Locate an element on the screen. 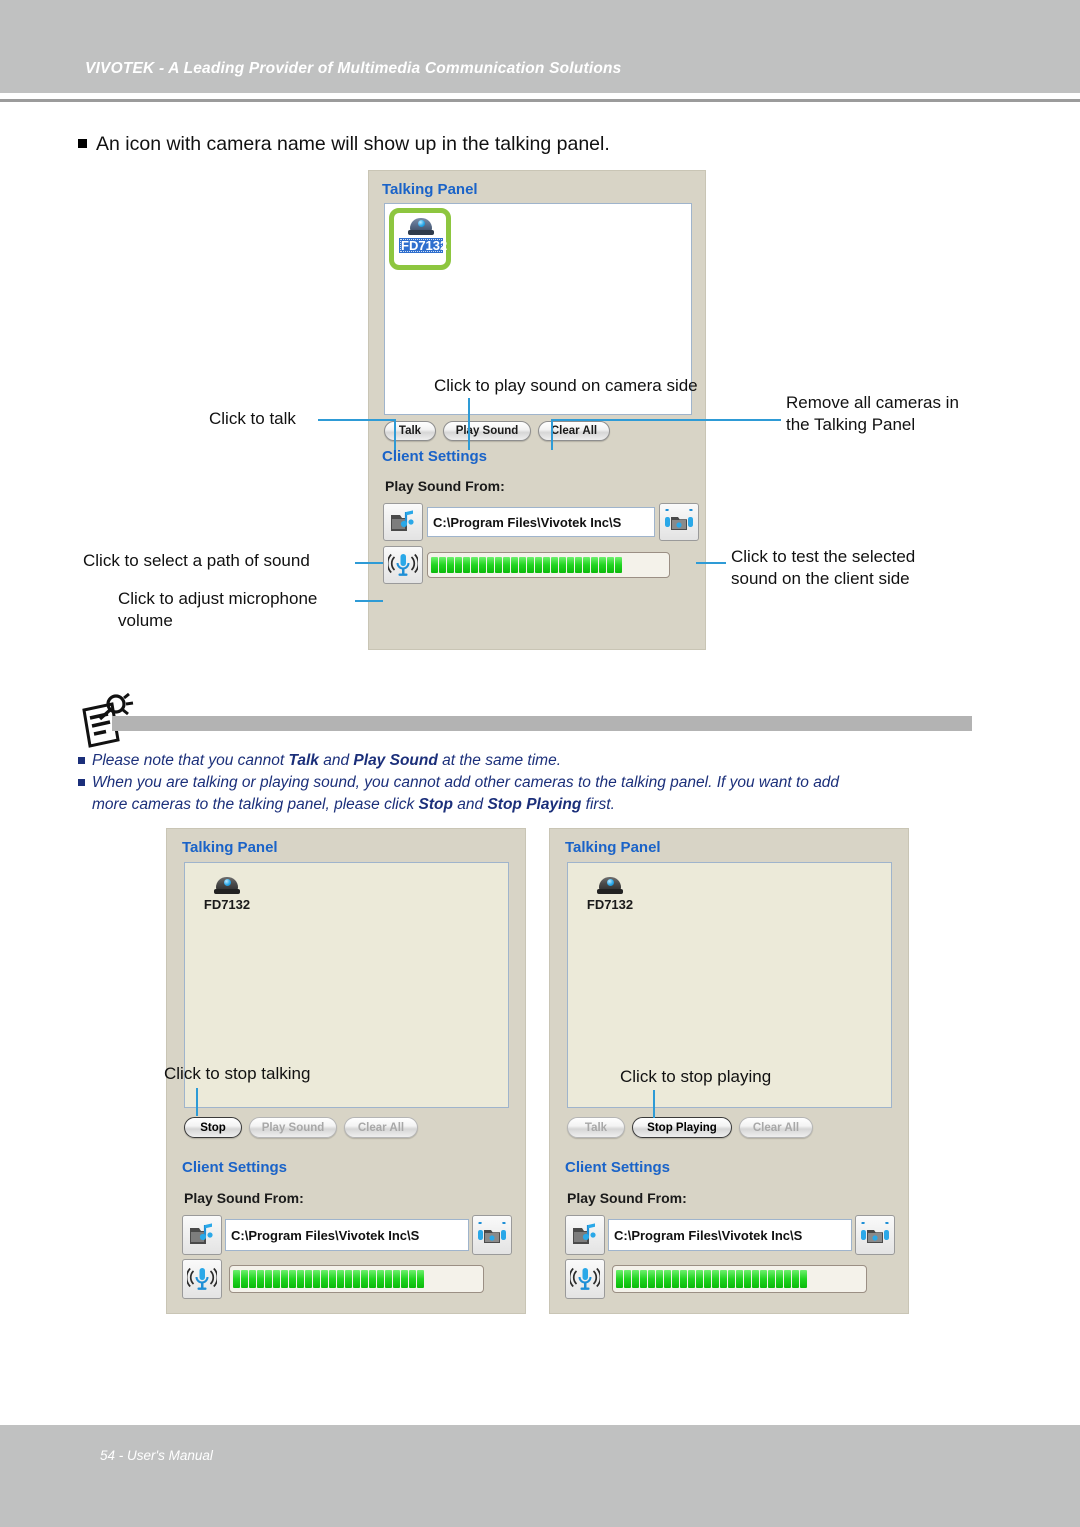 This screenshot has width=1080, height=1527. camera-item: FD7132 is located at coordinates (423, 234).